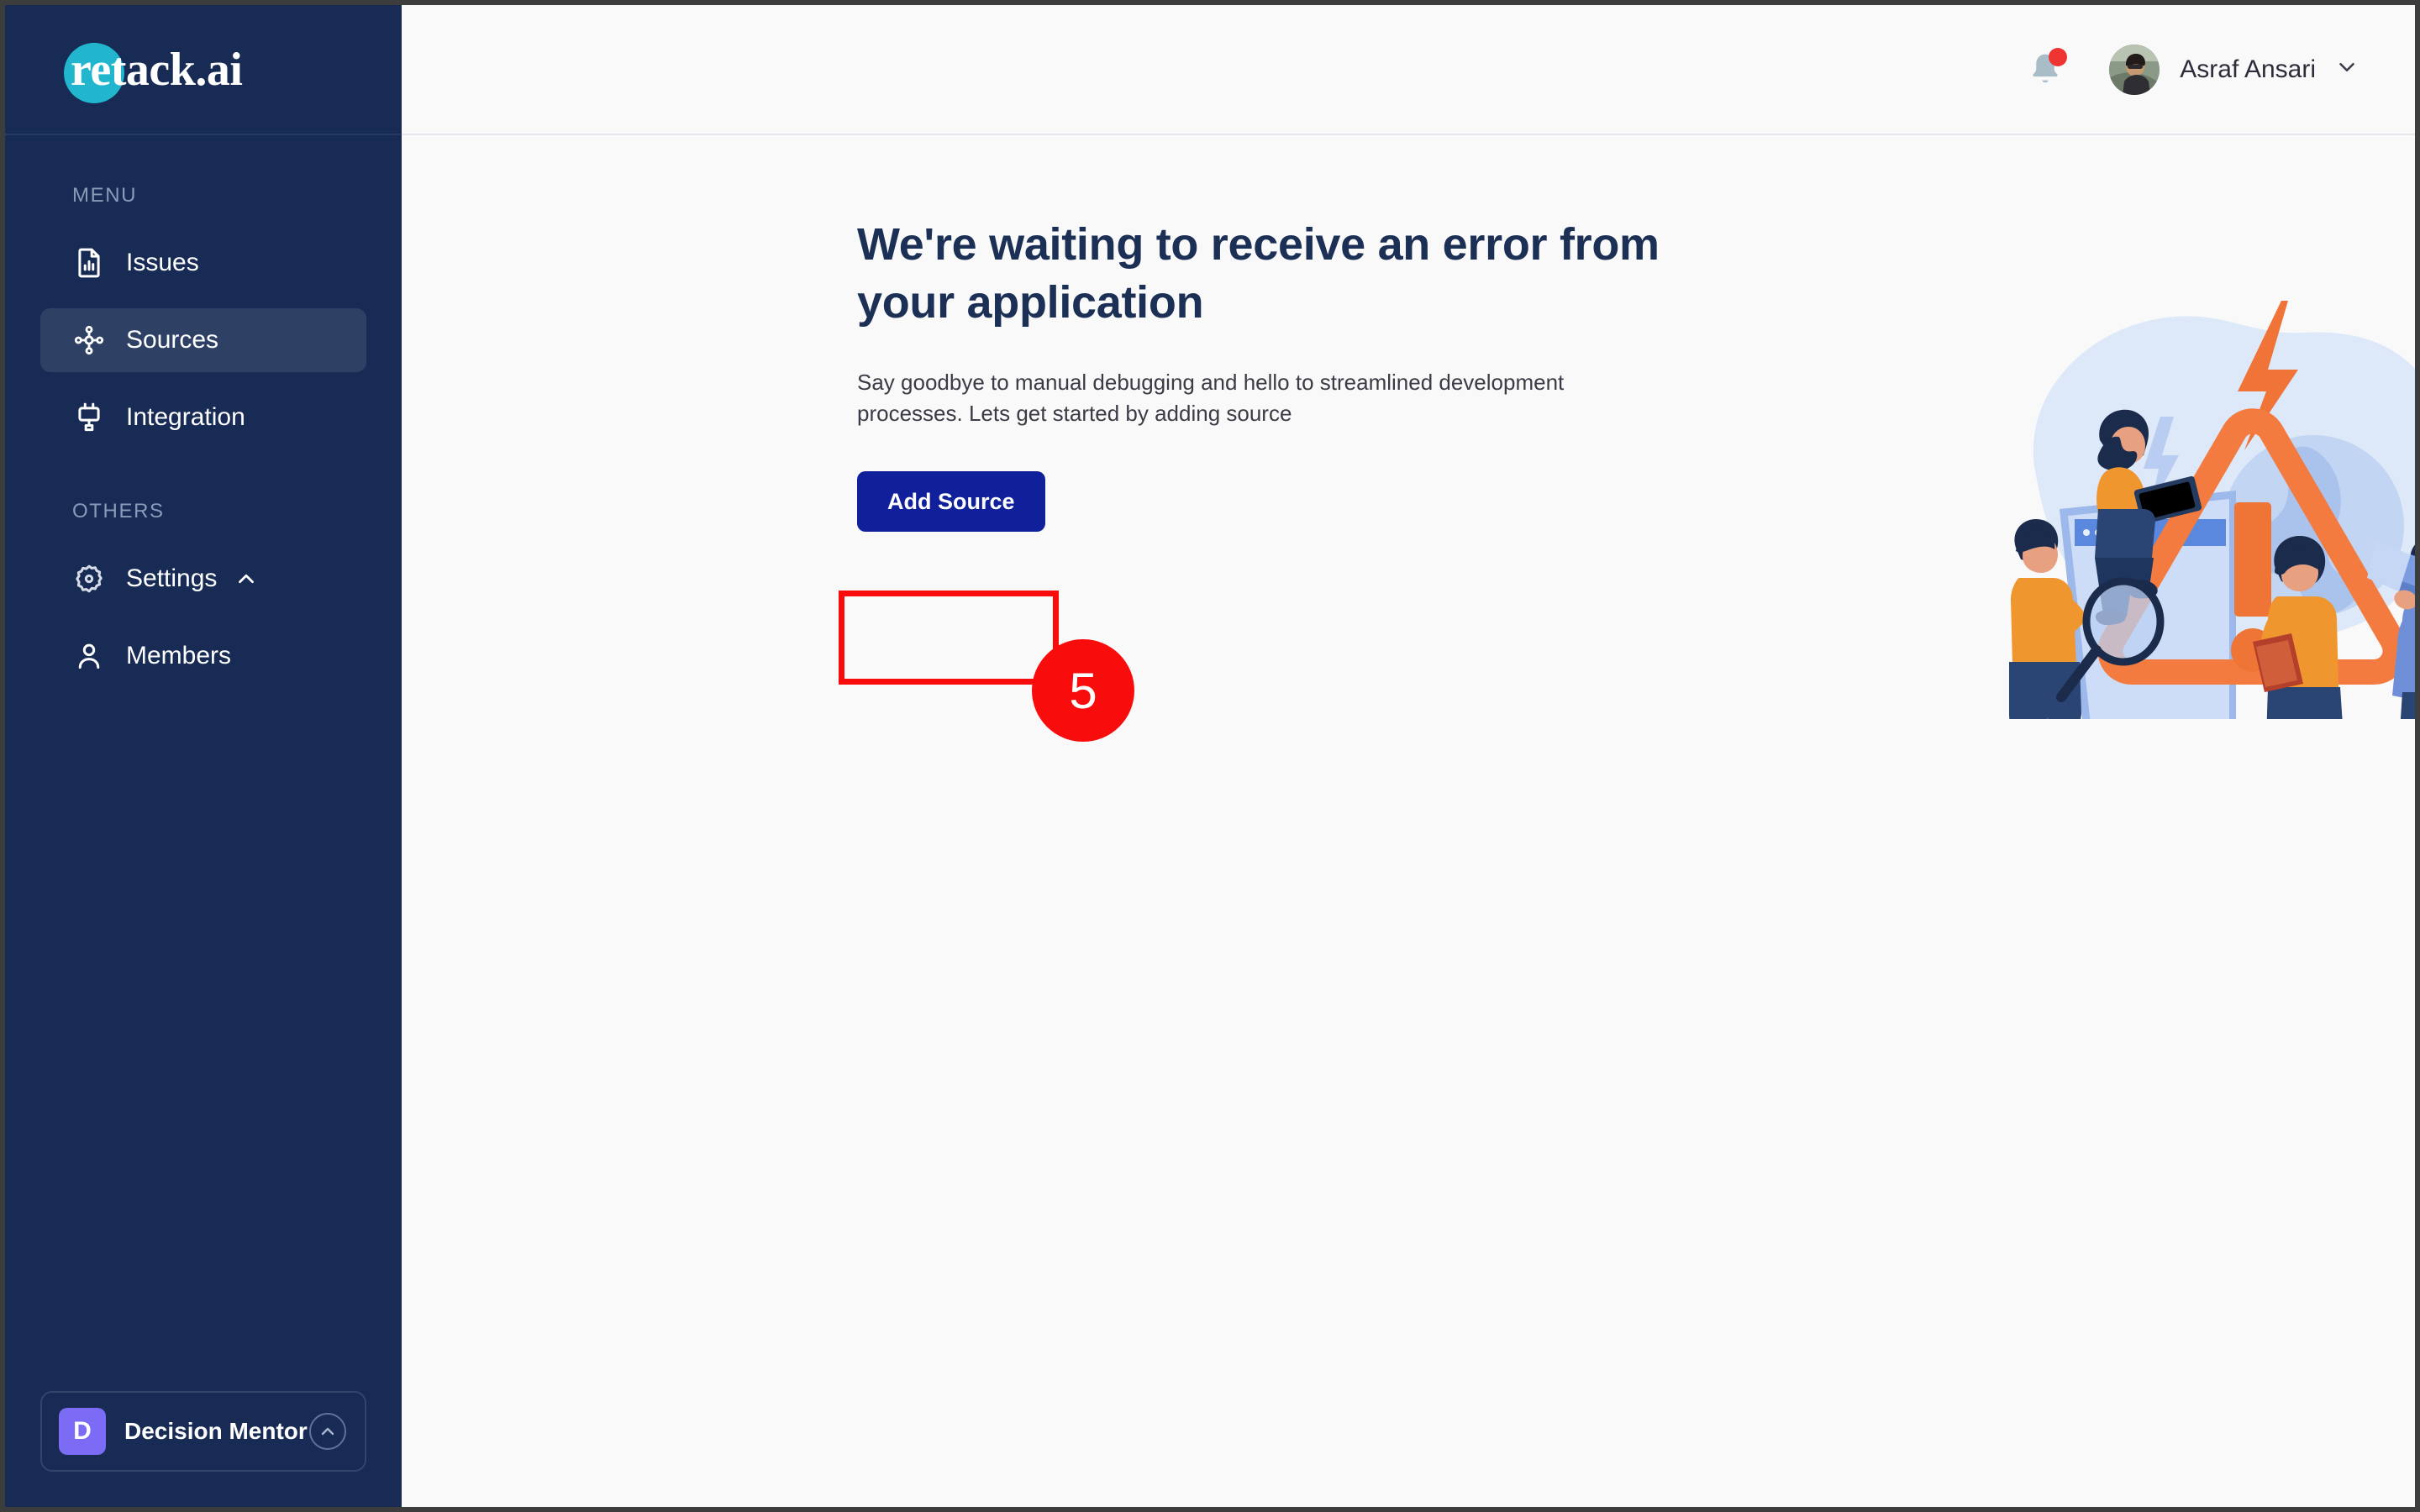 The width and height of the screenshot is (2420, 1512). I want to click on plug-icon, so click(89, 417).